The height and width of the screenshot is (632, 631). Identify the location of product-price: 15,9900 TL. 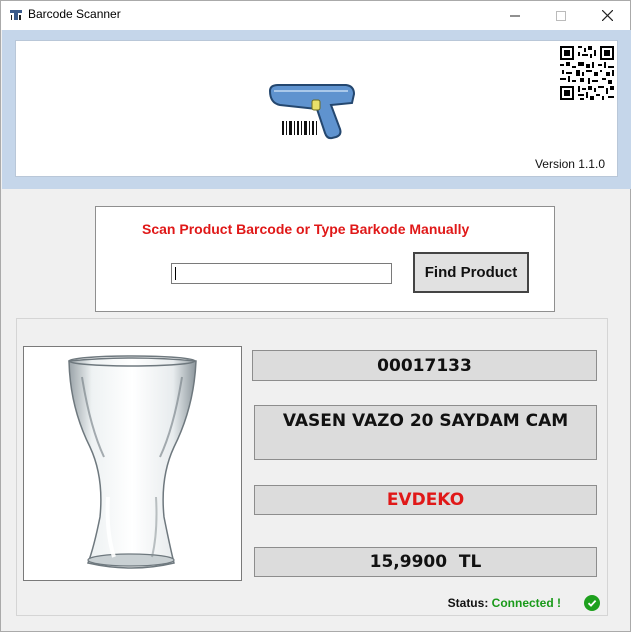
(425, 562).